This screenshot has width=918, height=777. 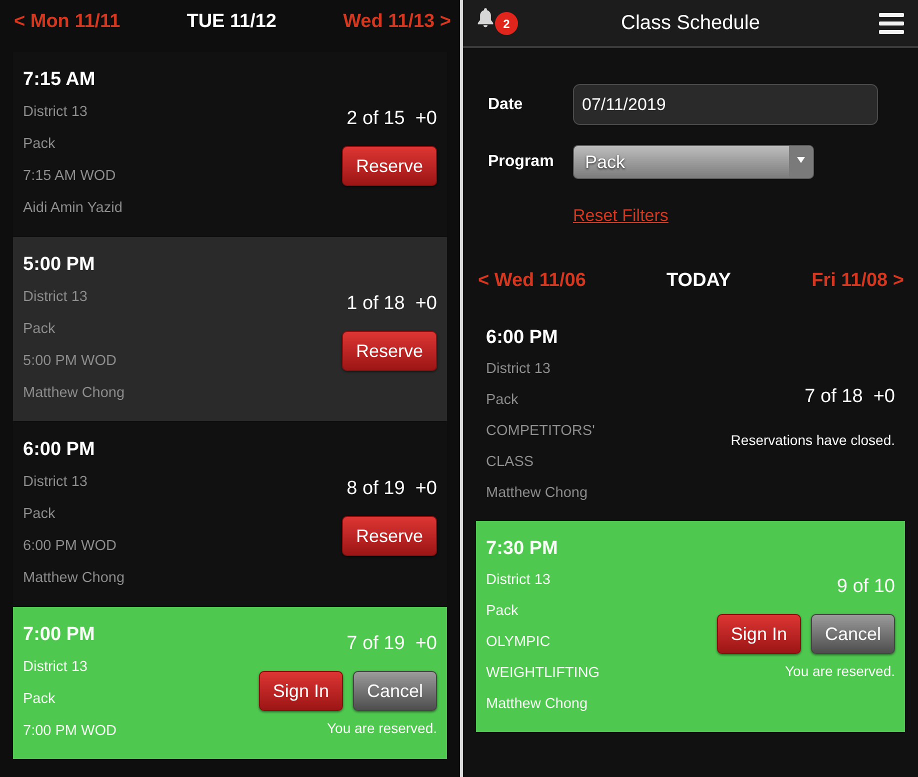 I want to click on class-time: 5:00 PM, so click(x=59, y=265).